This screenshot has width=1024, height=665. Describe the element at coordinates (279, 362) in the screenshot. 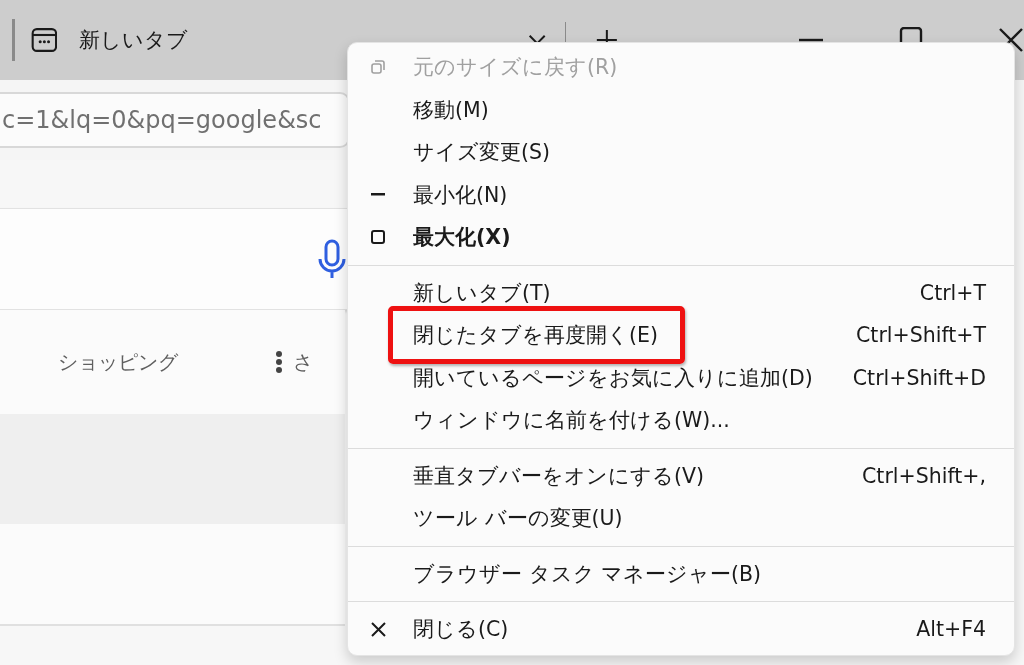

I see `more-vertical-icon` at that location.